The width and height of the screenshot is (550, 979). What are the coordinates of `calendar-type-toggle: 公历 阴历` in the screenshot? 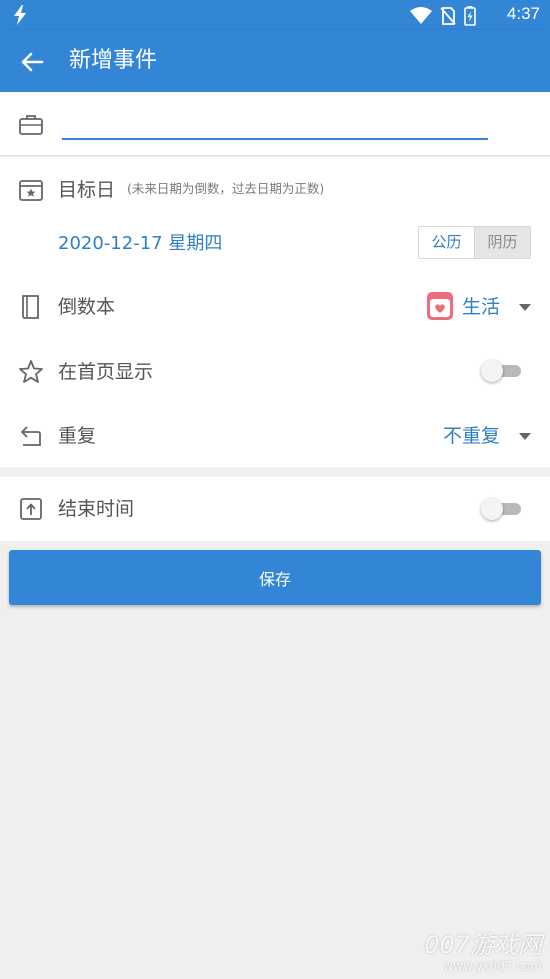 It's located at (474, 242).